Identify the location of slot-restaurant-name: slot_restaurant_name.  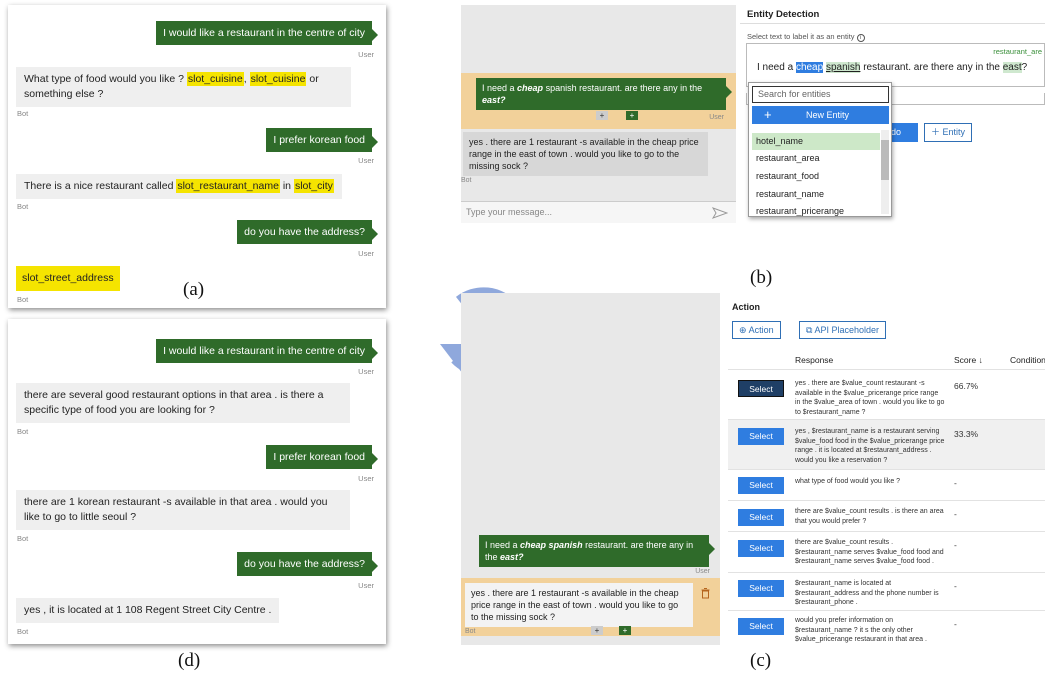
(228, 186).